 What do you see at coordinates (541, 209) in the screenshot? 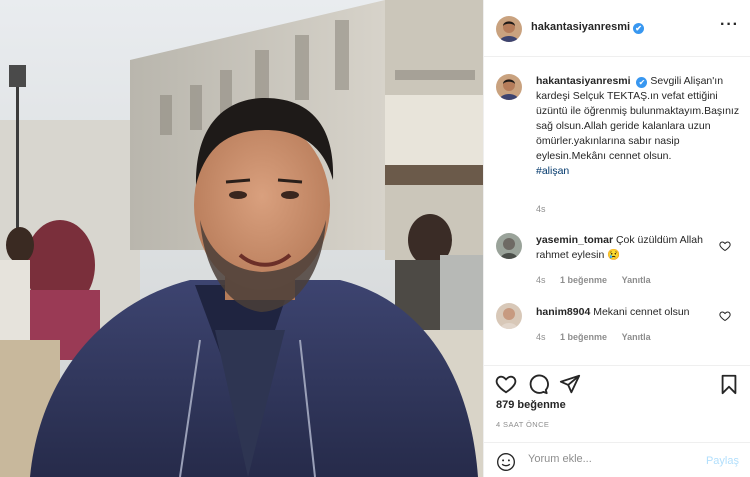
I see `caption-time: 4s` at bounding box center [541, 209].